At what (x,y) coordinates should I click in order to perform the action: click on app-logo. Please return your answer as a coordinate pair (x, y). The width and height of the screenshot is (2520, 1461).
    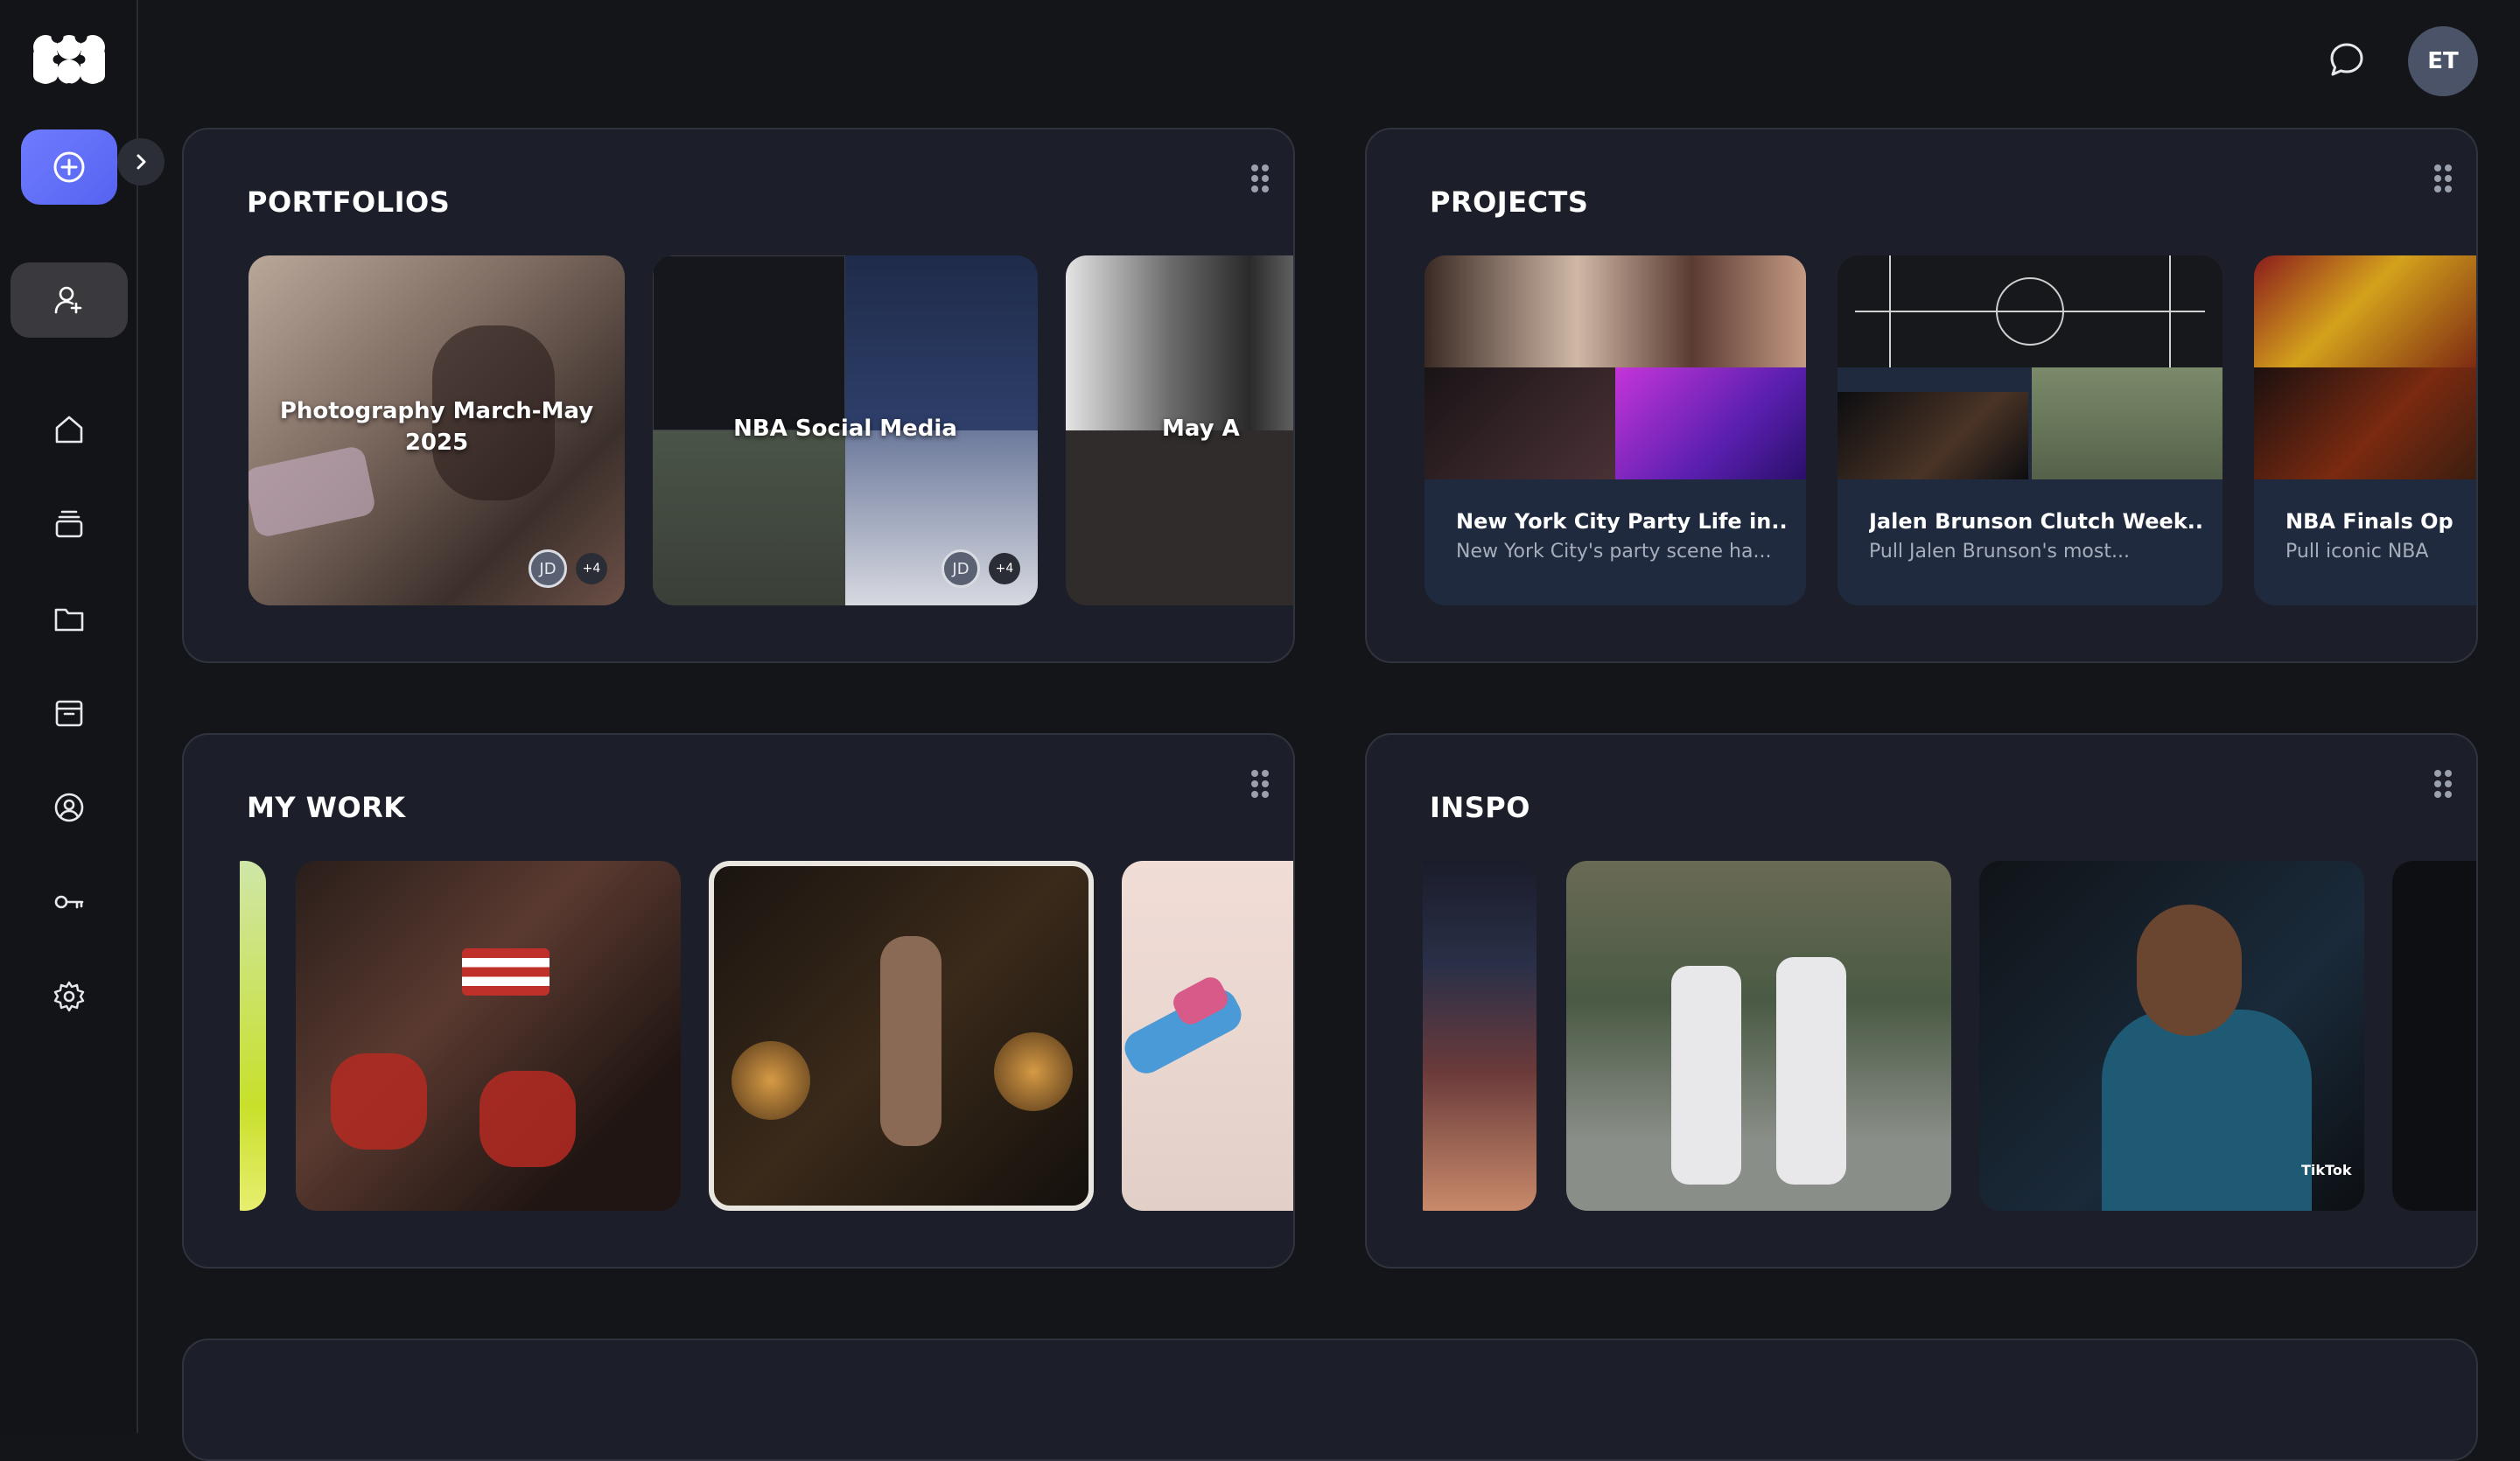
    Looking at the image, I should click on (69, 63).